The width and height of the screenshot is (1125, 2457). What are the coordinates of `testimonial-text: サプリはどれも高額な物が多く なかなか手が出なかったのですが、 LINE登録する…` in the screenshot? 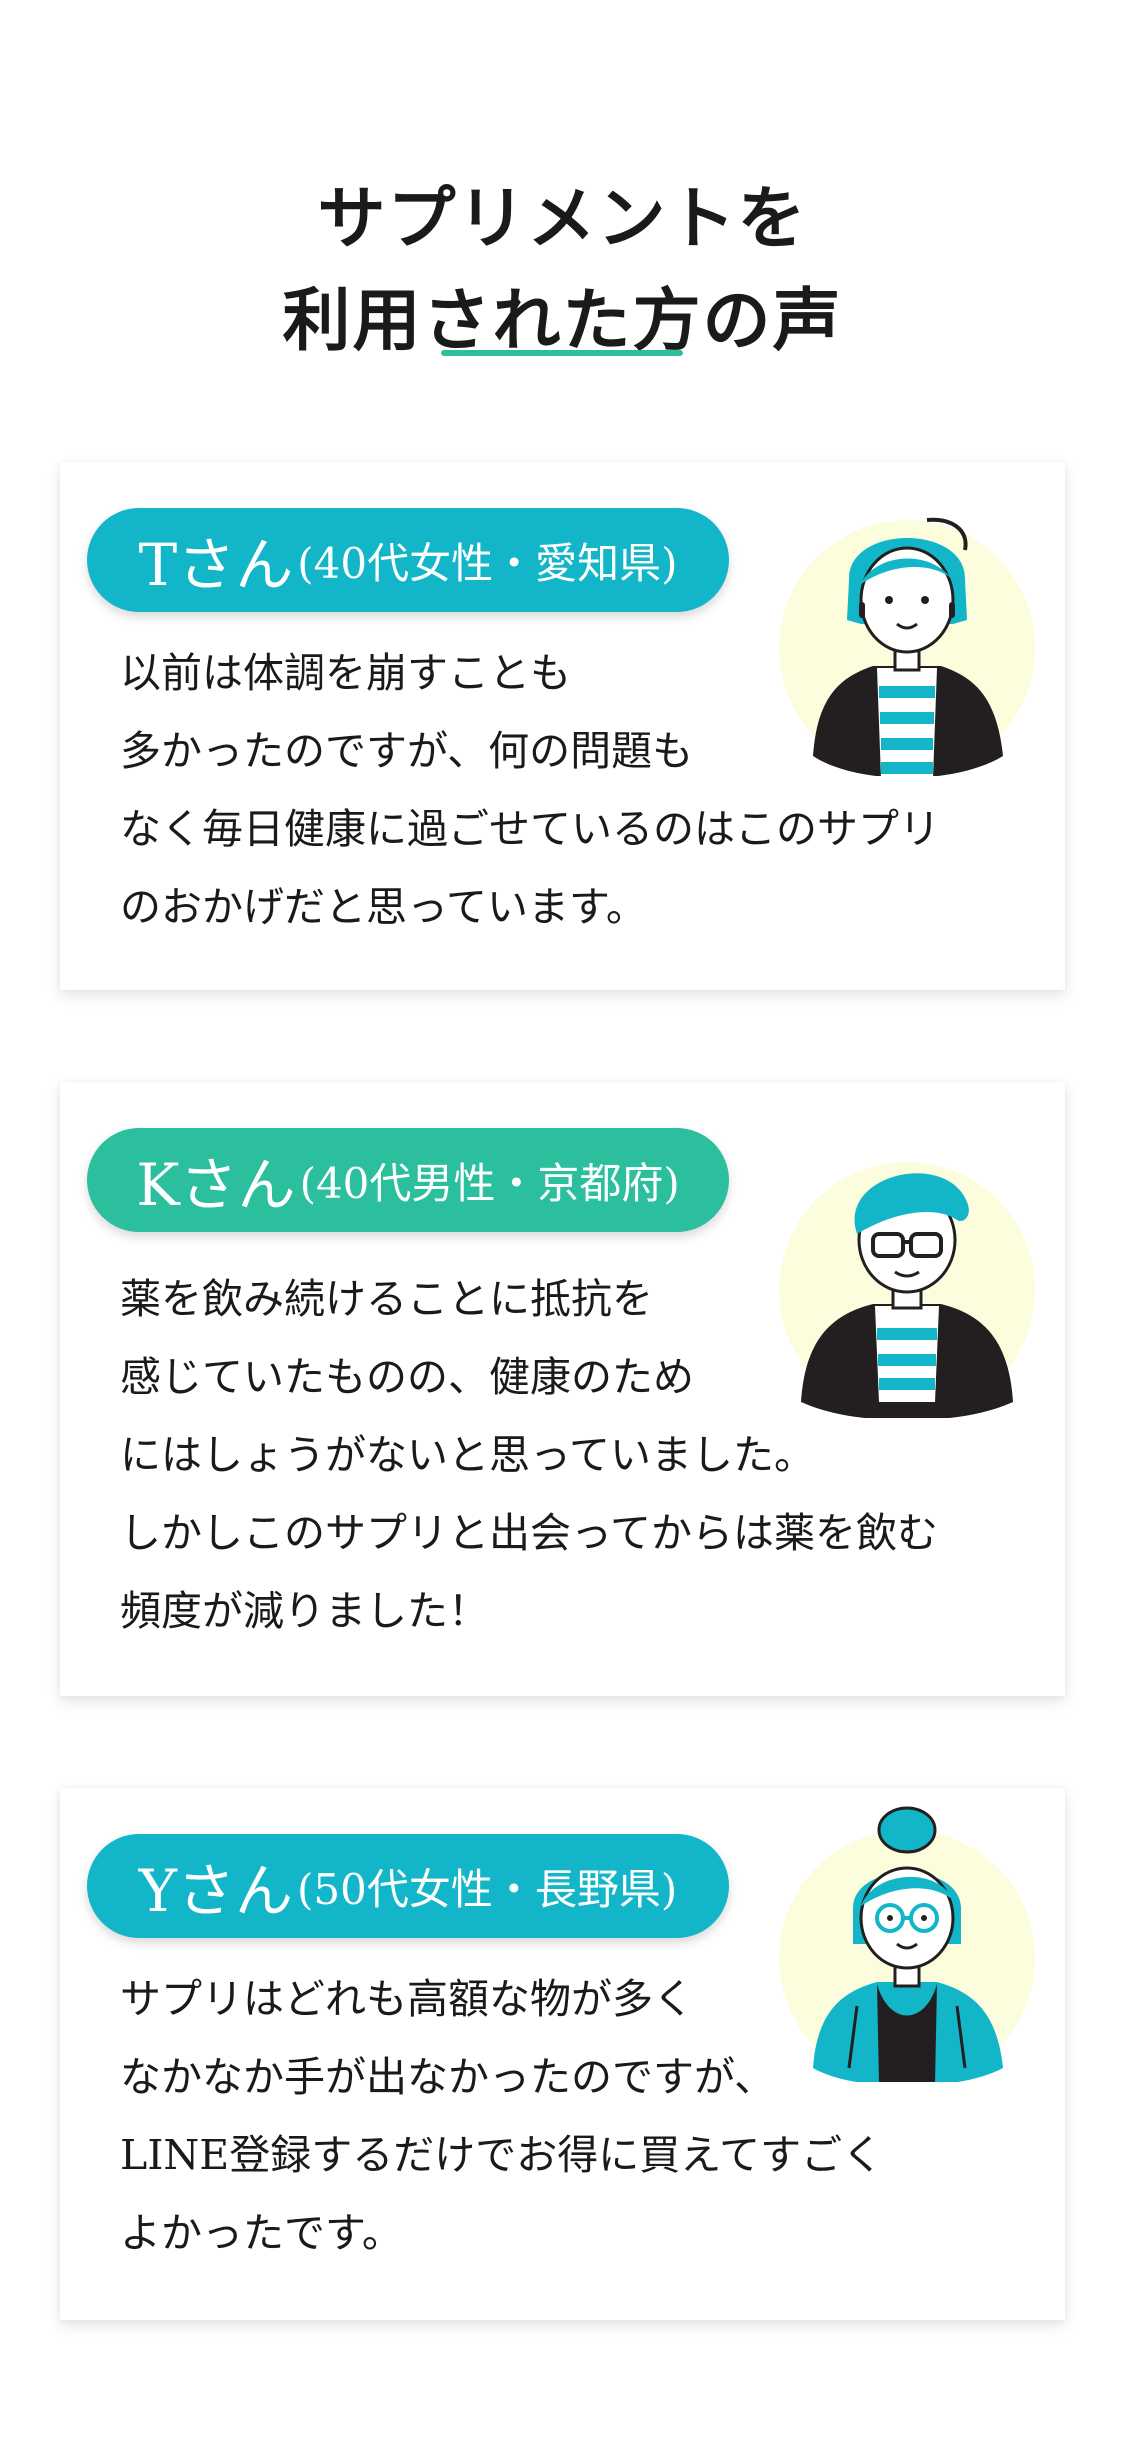 It's located at (501, 2116).